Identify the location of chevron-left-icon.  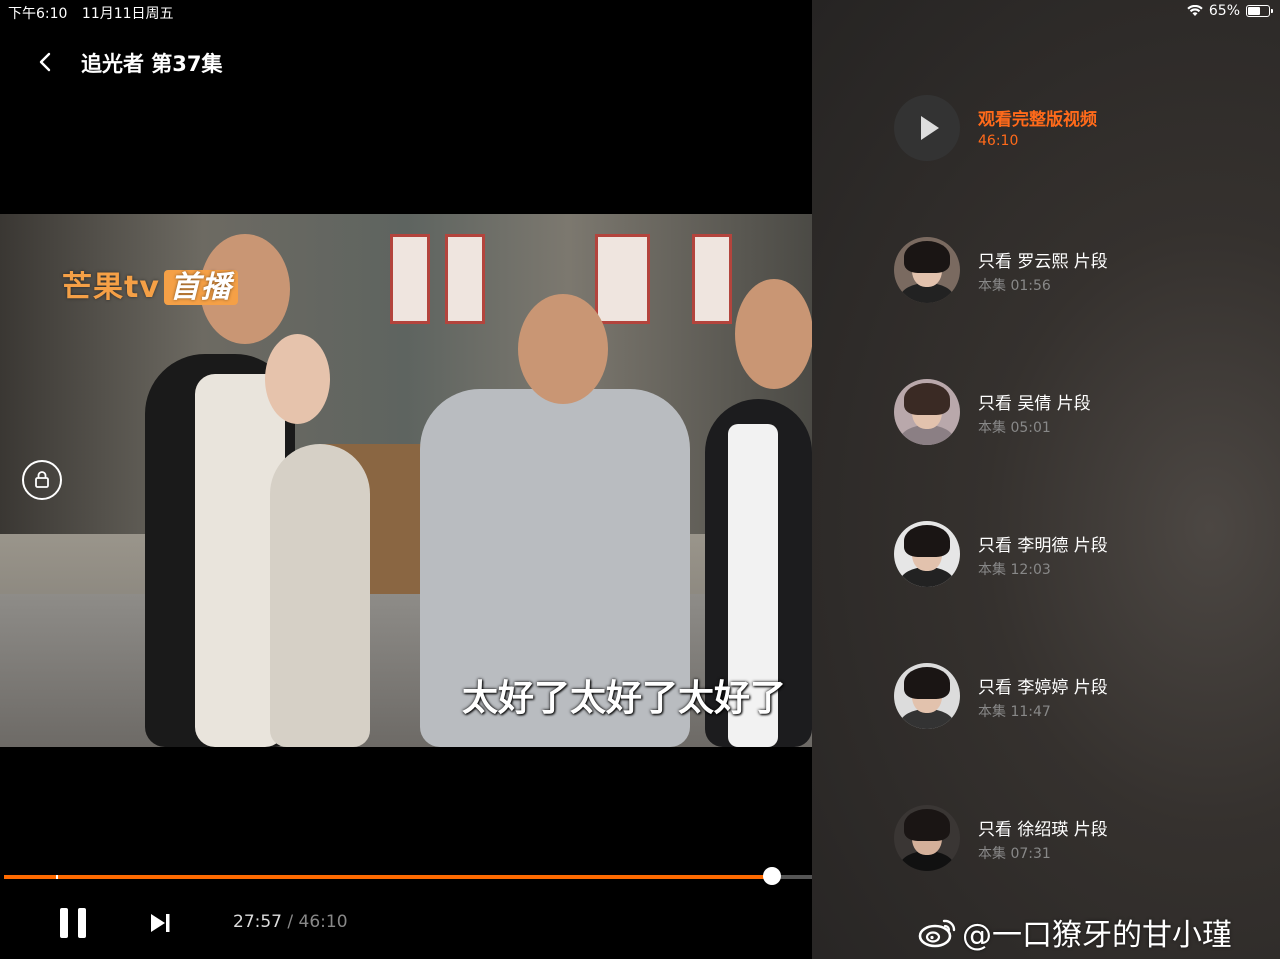
(45, 62).